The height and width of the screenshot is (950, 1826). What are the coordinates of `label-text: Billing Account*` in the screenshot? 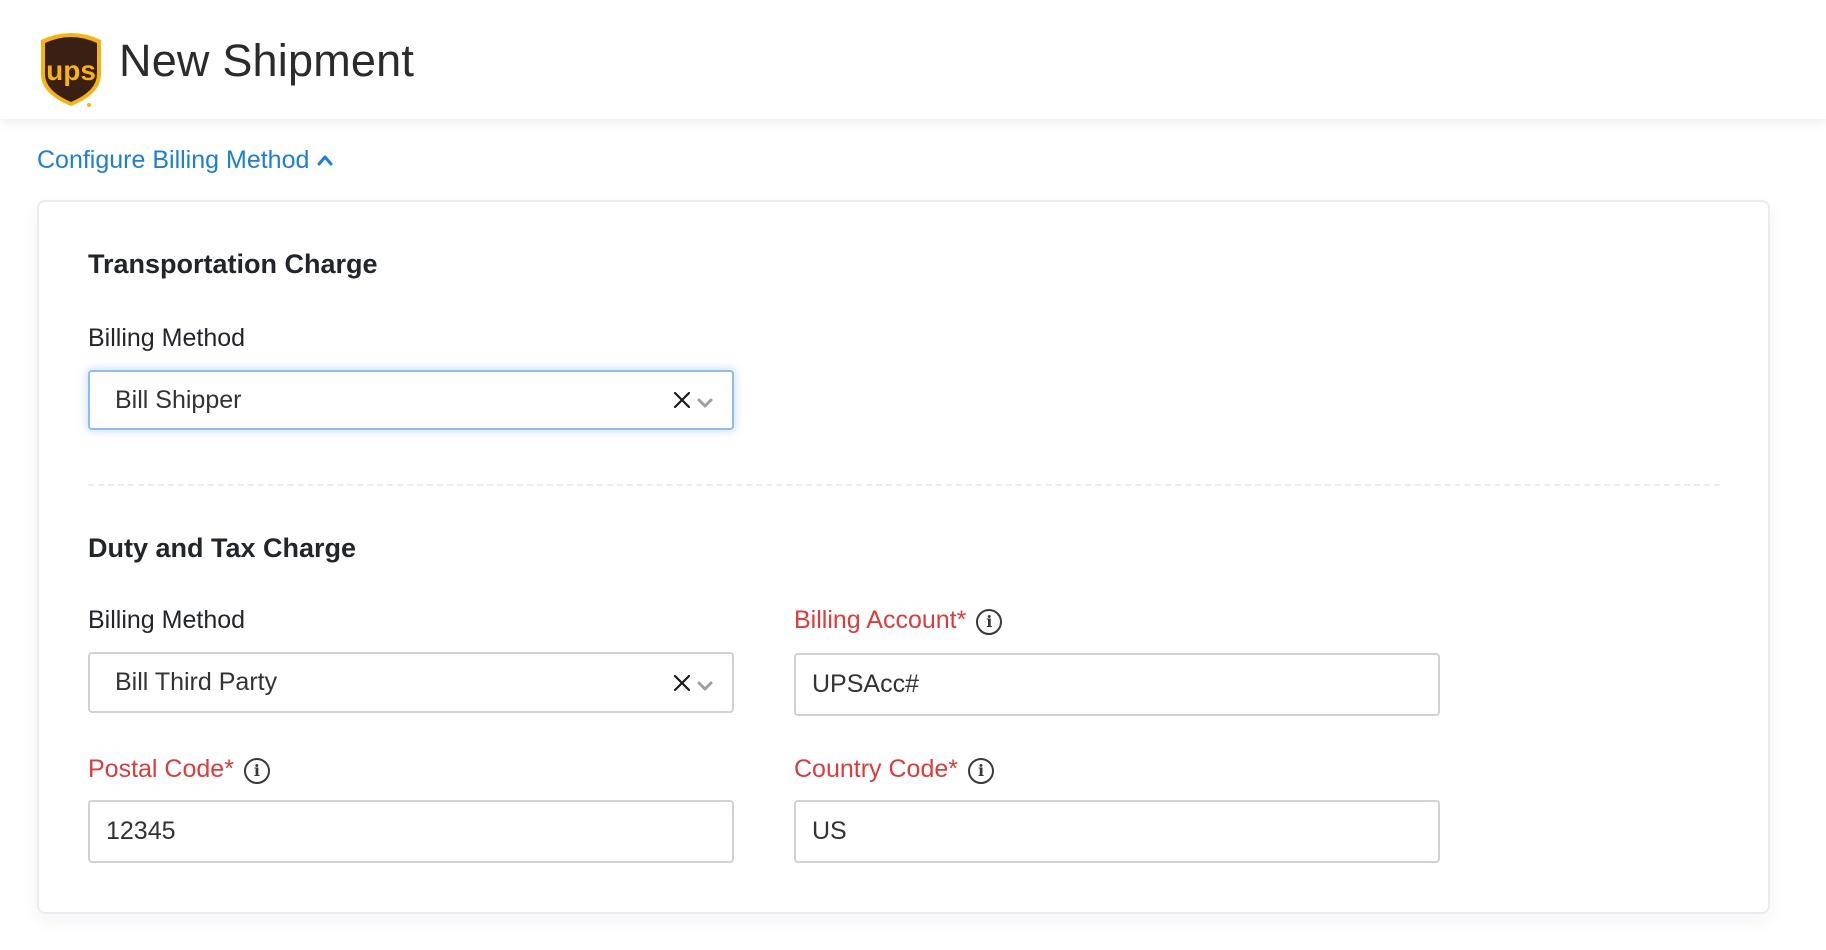 It's located at (880, 620).